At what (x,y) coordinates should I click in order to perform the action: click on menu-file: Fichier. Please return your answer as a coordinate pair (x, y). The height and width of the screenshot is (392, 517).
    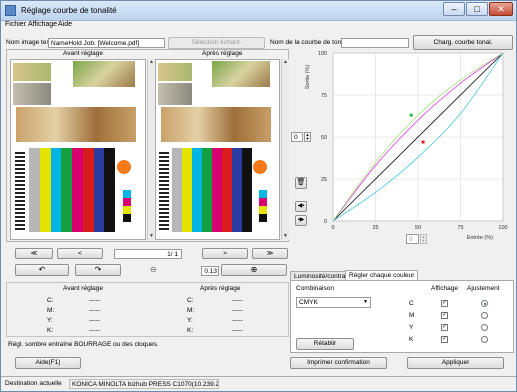
    Looking at the image, I should click on (15, 24).